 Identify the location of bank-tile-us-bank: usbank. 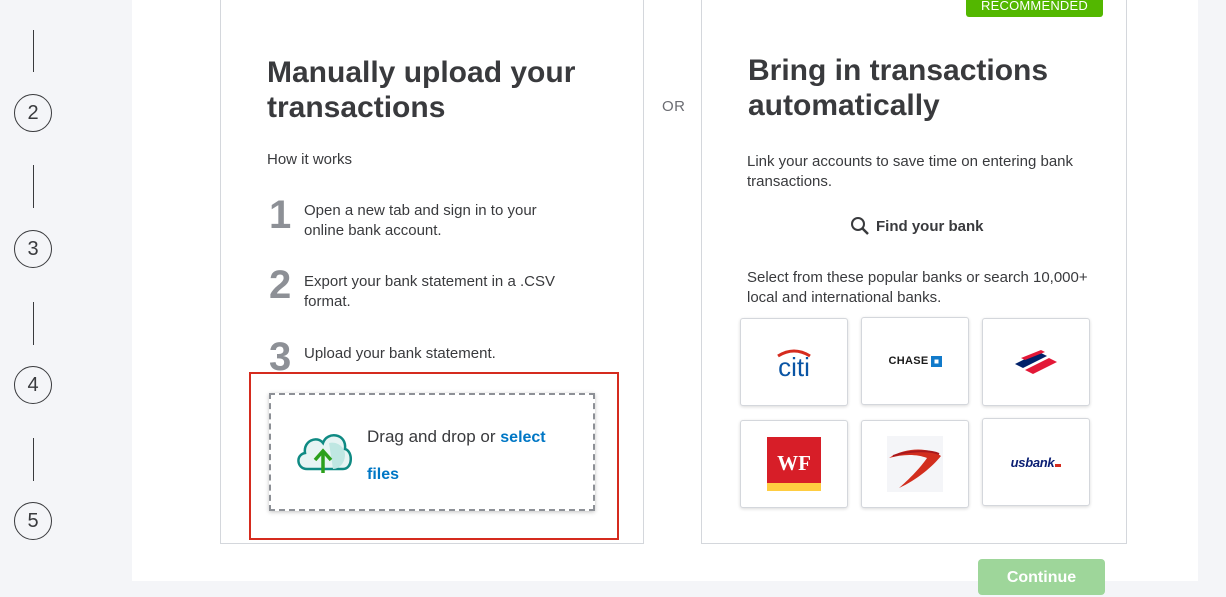
(1036, 462).